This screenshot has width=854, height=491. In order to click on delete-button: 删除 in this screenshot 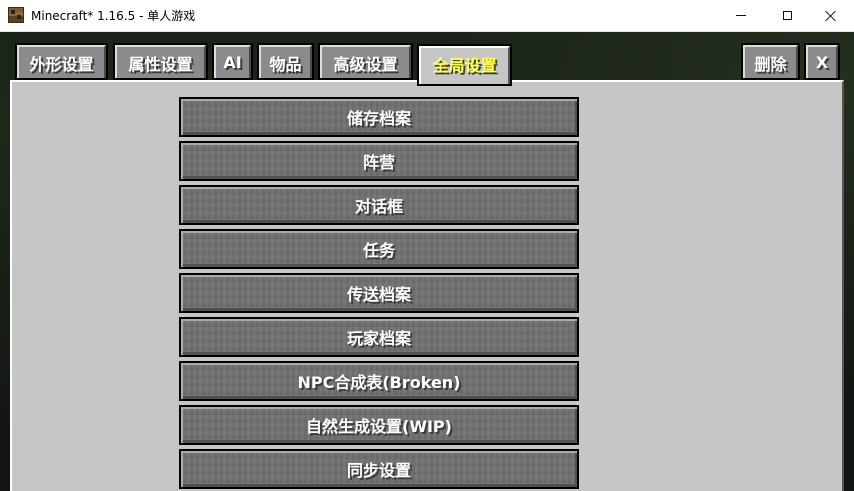, I will do `click(770, 61)`.